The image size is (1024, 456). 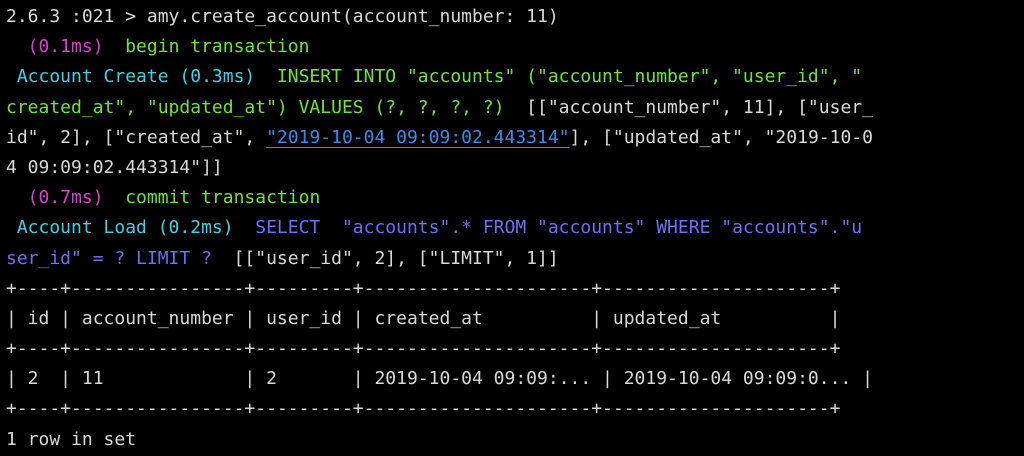 I want to click on commit-transaction-line: (0.7ms) commit transaction, so click(x=513, y=198).